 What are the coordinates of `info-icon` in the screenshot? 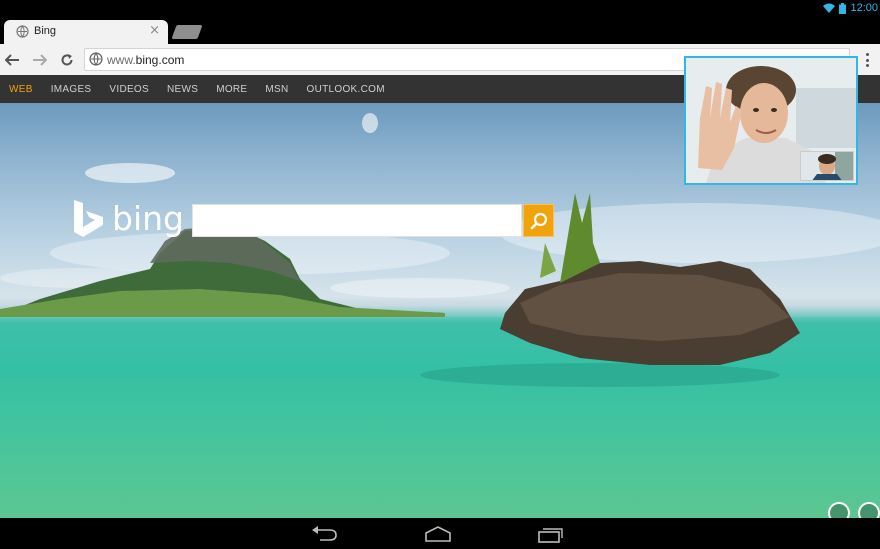 It's located at (839, 510).